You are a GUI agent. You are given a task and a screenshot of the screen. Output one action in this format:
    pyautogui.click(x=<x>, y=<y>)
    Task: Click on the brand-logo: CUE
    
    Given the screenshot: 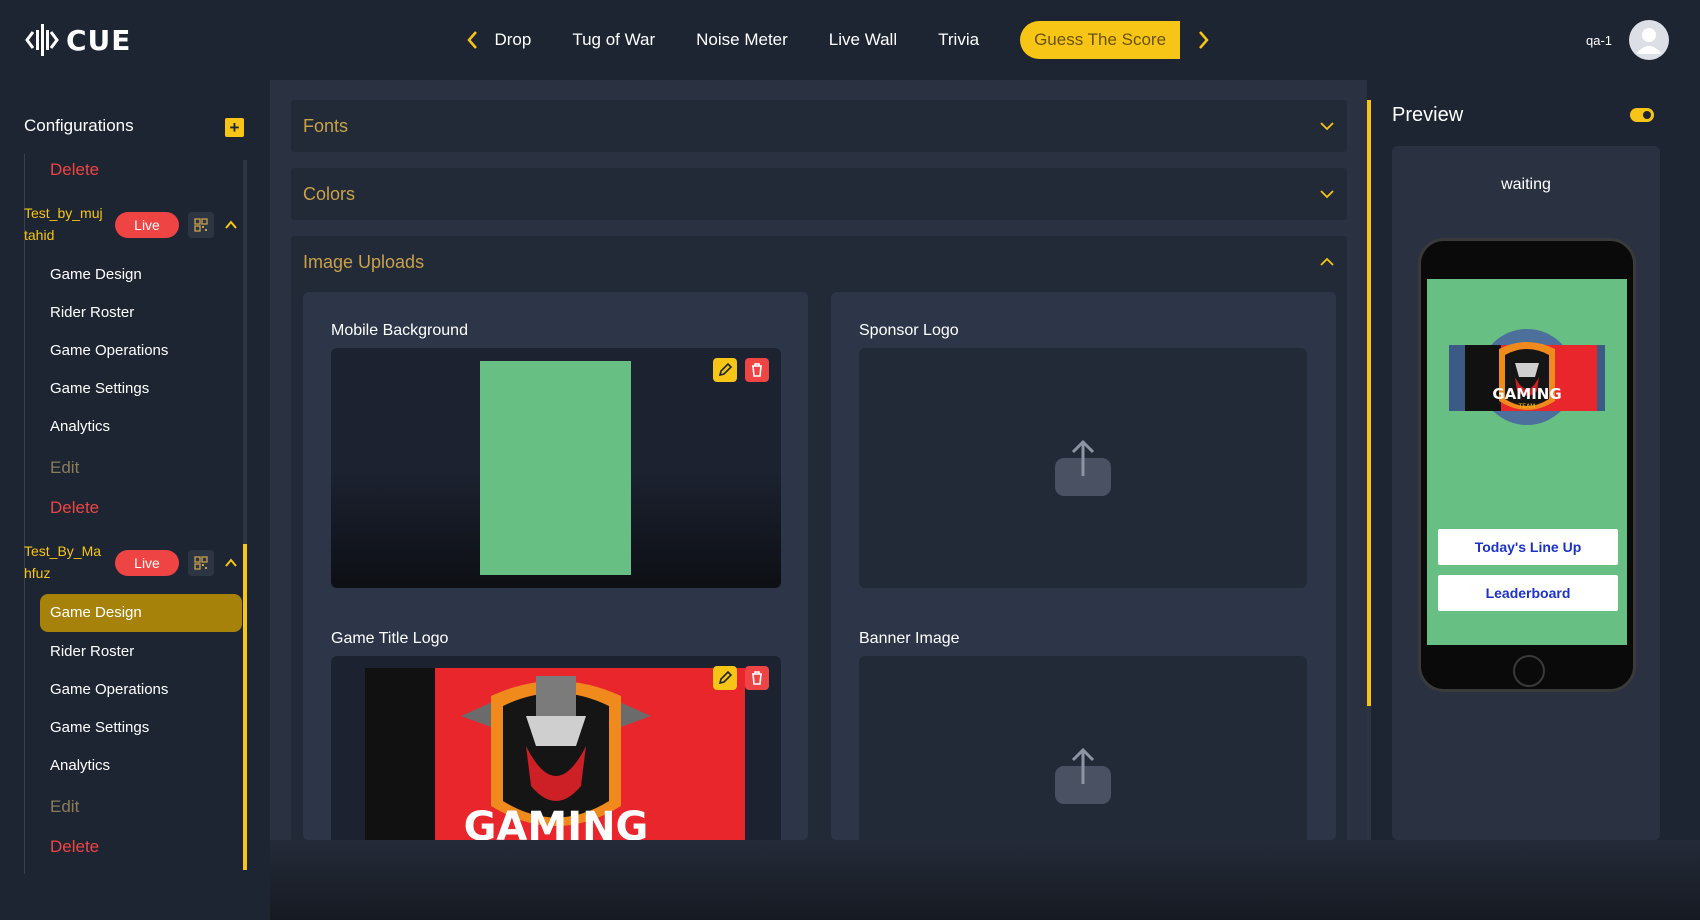 What is the action you would take?
    pyautogui.click(x=77, y=40)
    